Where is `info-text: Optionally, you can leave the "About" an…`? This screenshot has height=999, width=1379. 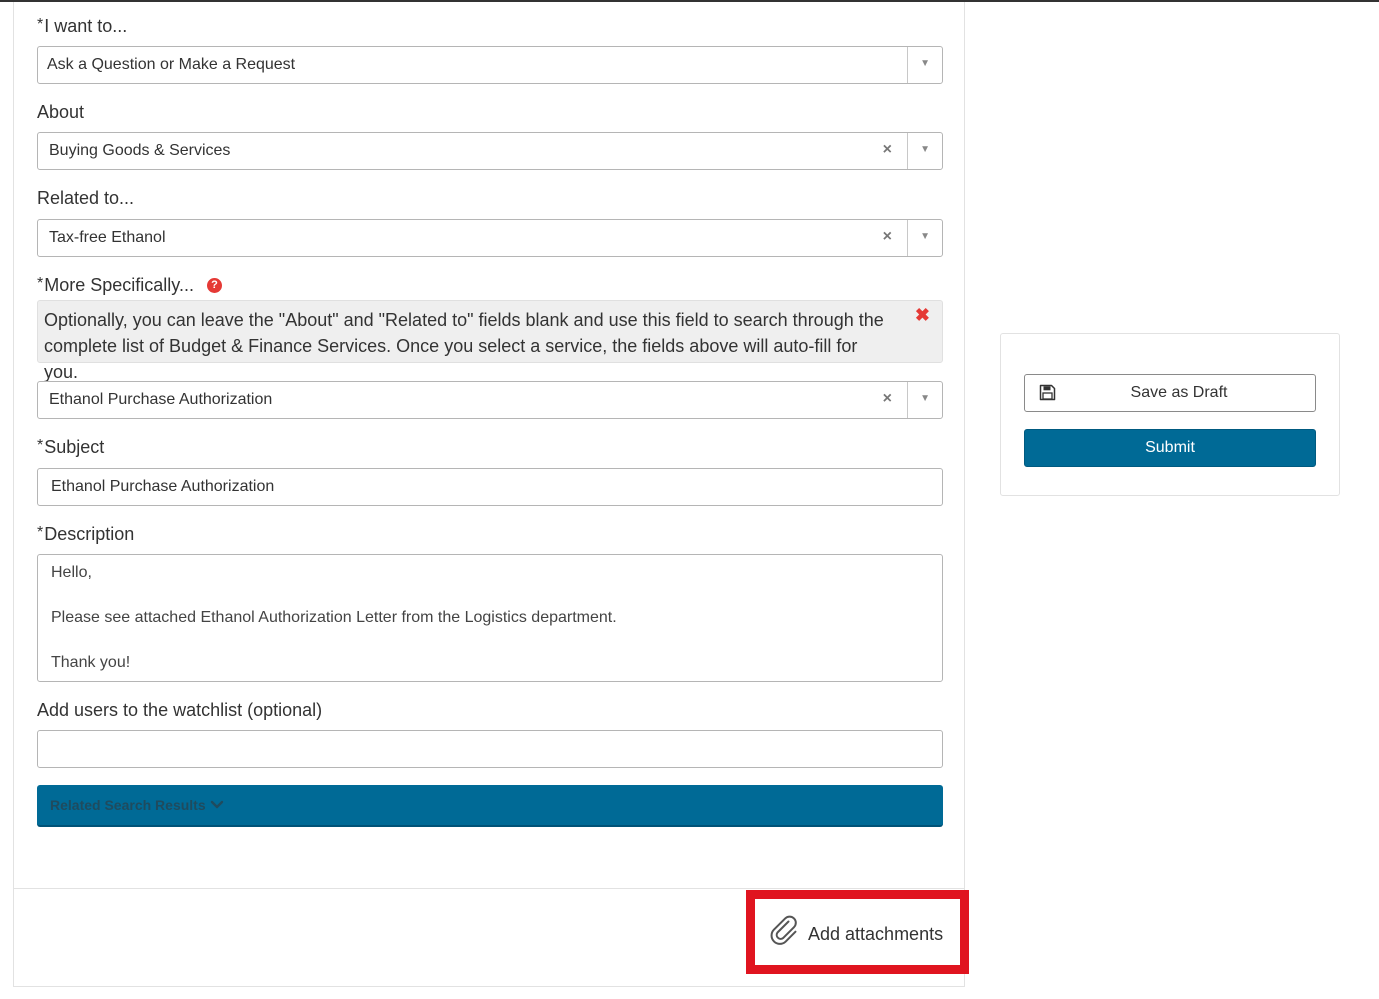 info-text: Optionally, you can leave the "About" an… is located at coordinates (464, 346).